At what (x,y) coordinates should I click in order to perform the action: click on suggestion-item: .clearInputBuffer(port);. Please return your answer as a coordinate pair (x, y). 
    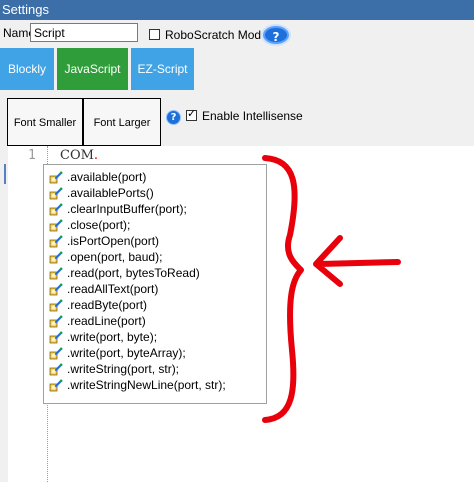
    Looking at the image, I should click on (118, 209).